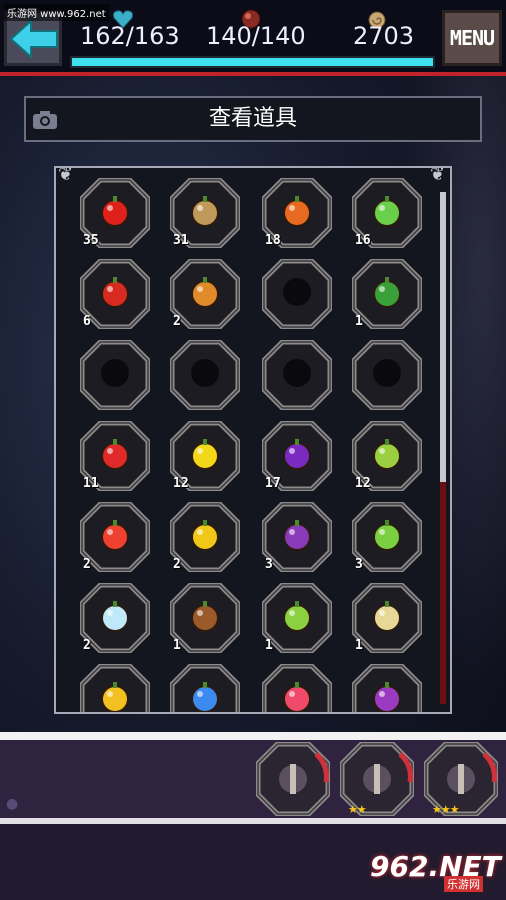 The width and height of the screenshot is (506, 900). I want to click on star-rating: ★★, so click(357, 809).